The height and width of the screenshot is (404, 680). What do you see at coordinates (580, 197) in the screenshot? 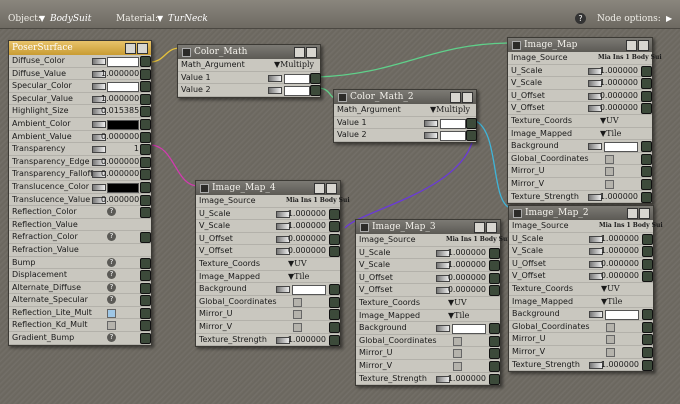
I see `param-row: Texture_Strength 1.000000` at bounding box center [580, 197].